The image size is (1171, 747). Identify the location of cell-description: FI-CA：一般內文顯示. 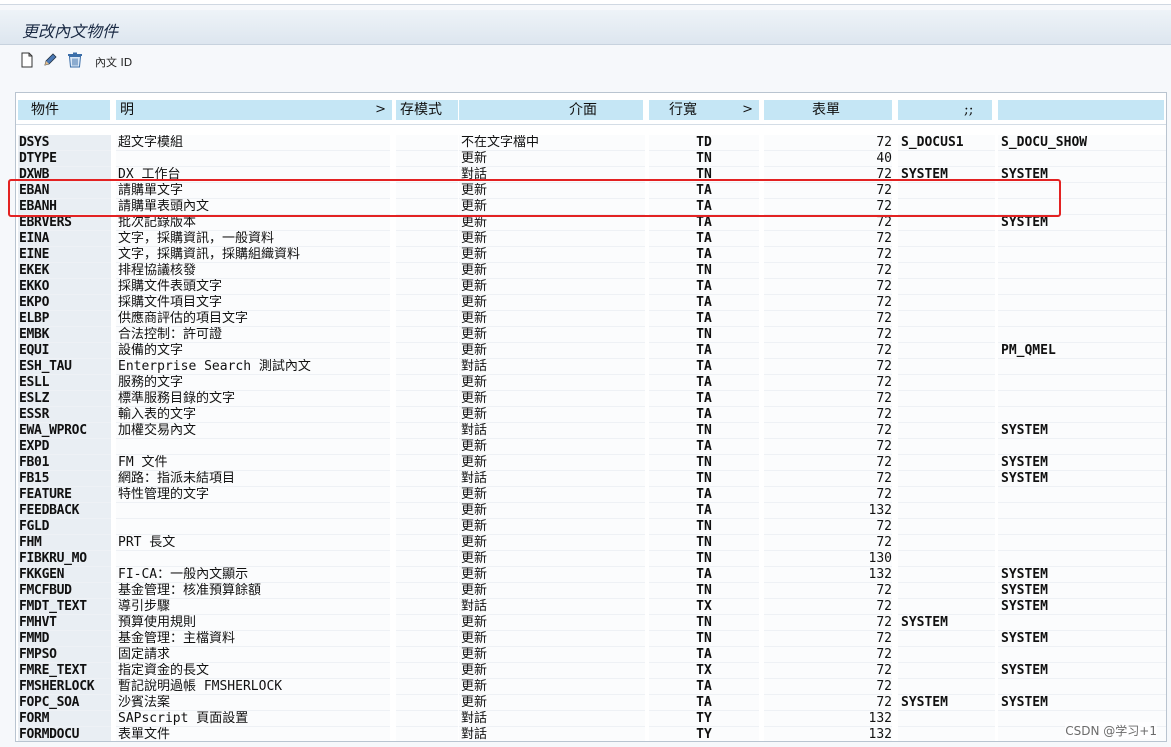
(253, 575).